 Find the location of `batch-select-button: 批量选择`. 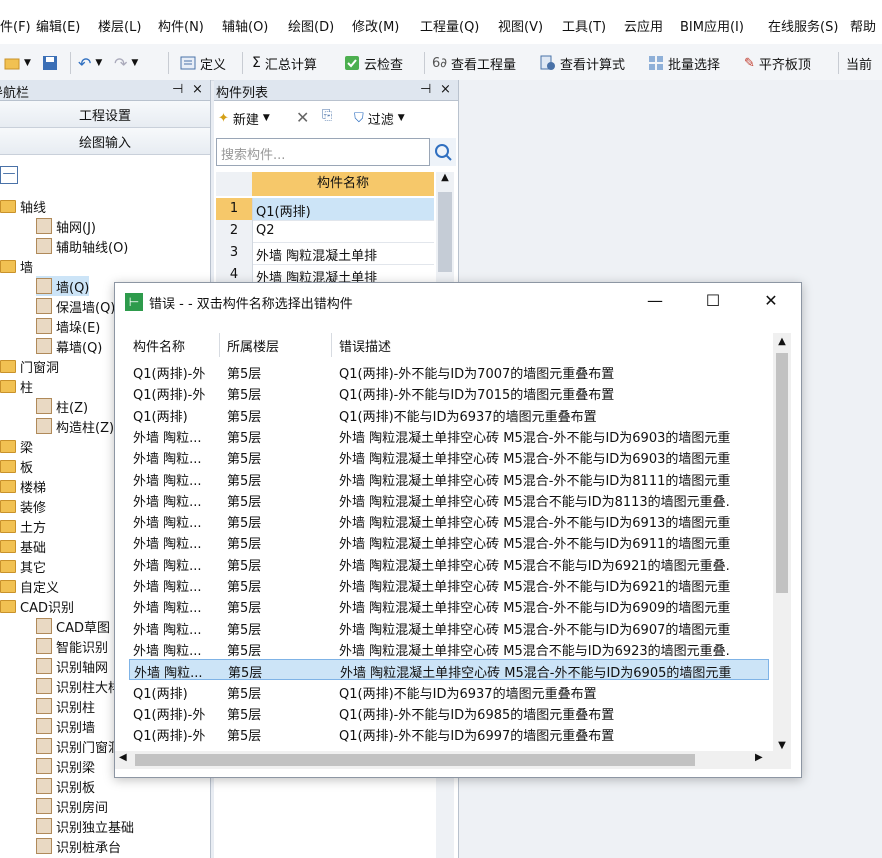

batch-select-button: 批量选择 is located at coordinates (684, 63).